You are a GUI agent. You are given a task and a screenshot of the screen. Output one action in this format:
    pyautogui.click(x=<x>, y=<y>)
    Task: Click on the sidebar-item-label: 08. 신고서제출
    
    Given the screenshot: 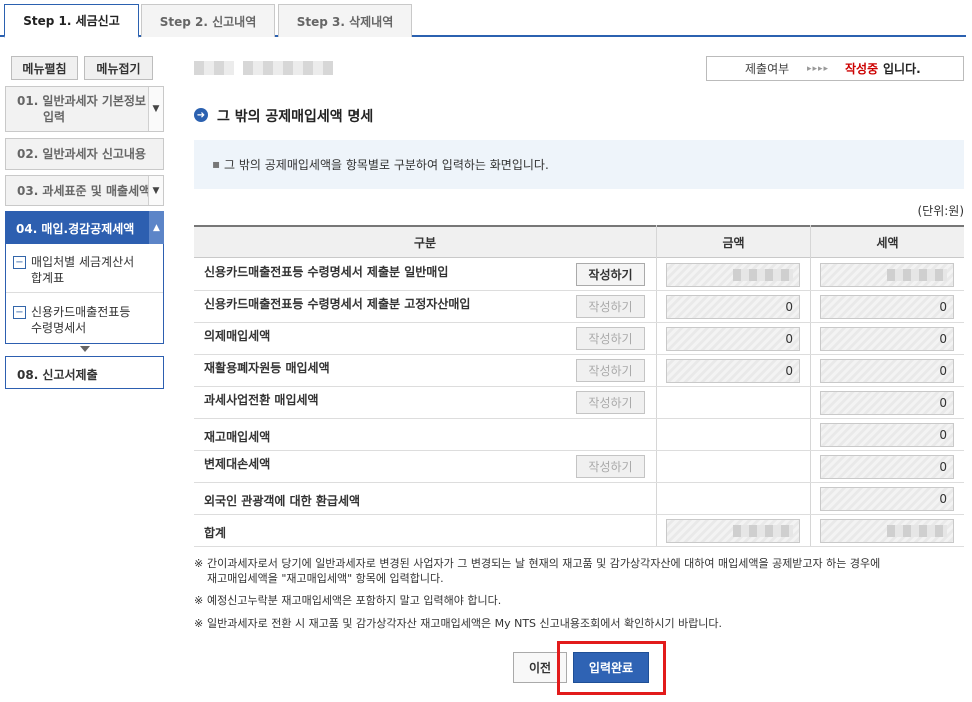 What is the action you would take?
    pyautogui.click(x=57, y=375)
    